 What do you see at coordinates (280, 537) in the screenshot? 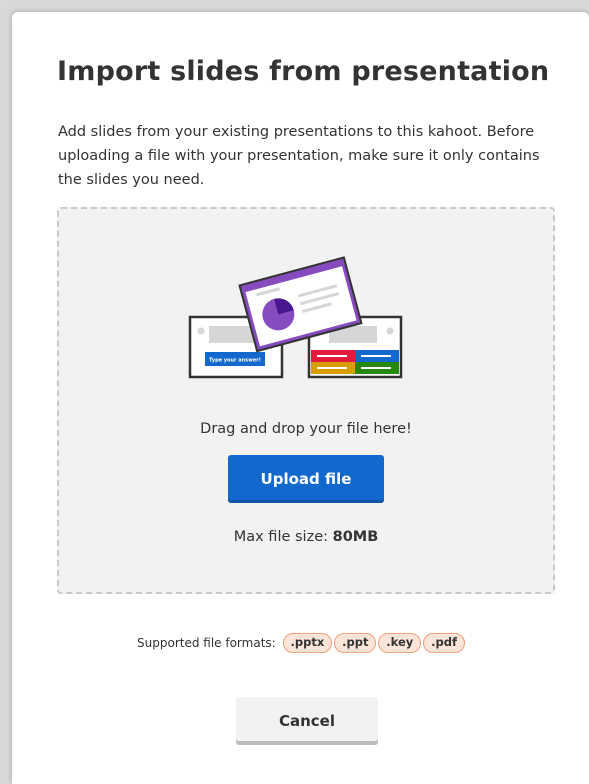
I see `max-file-size-label: Max file size:` at bounding box center [280, 537].